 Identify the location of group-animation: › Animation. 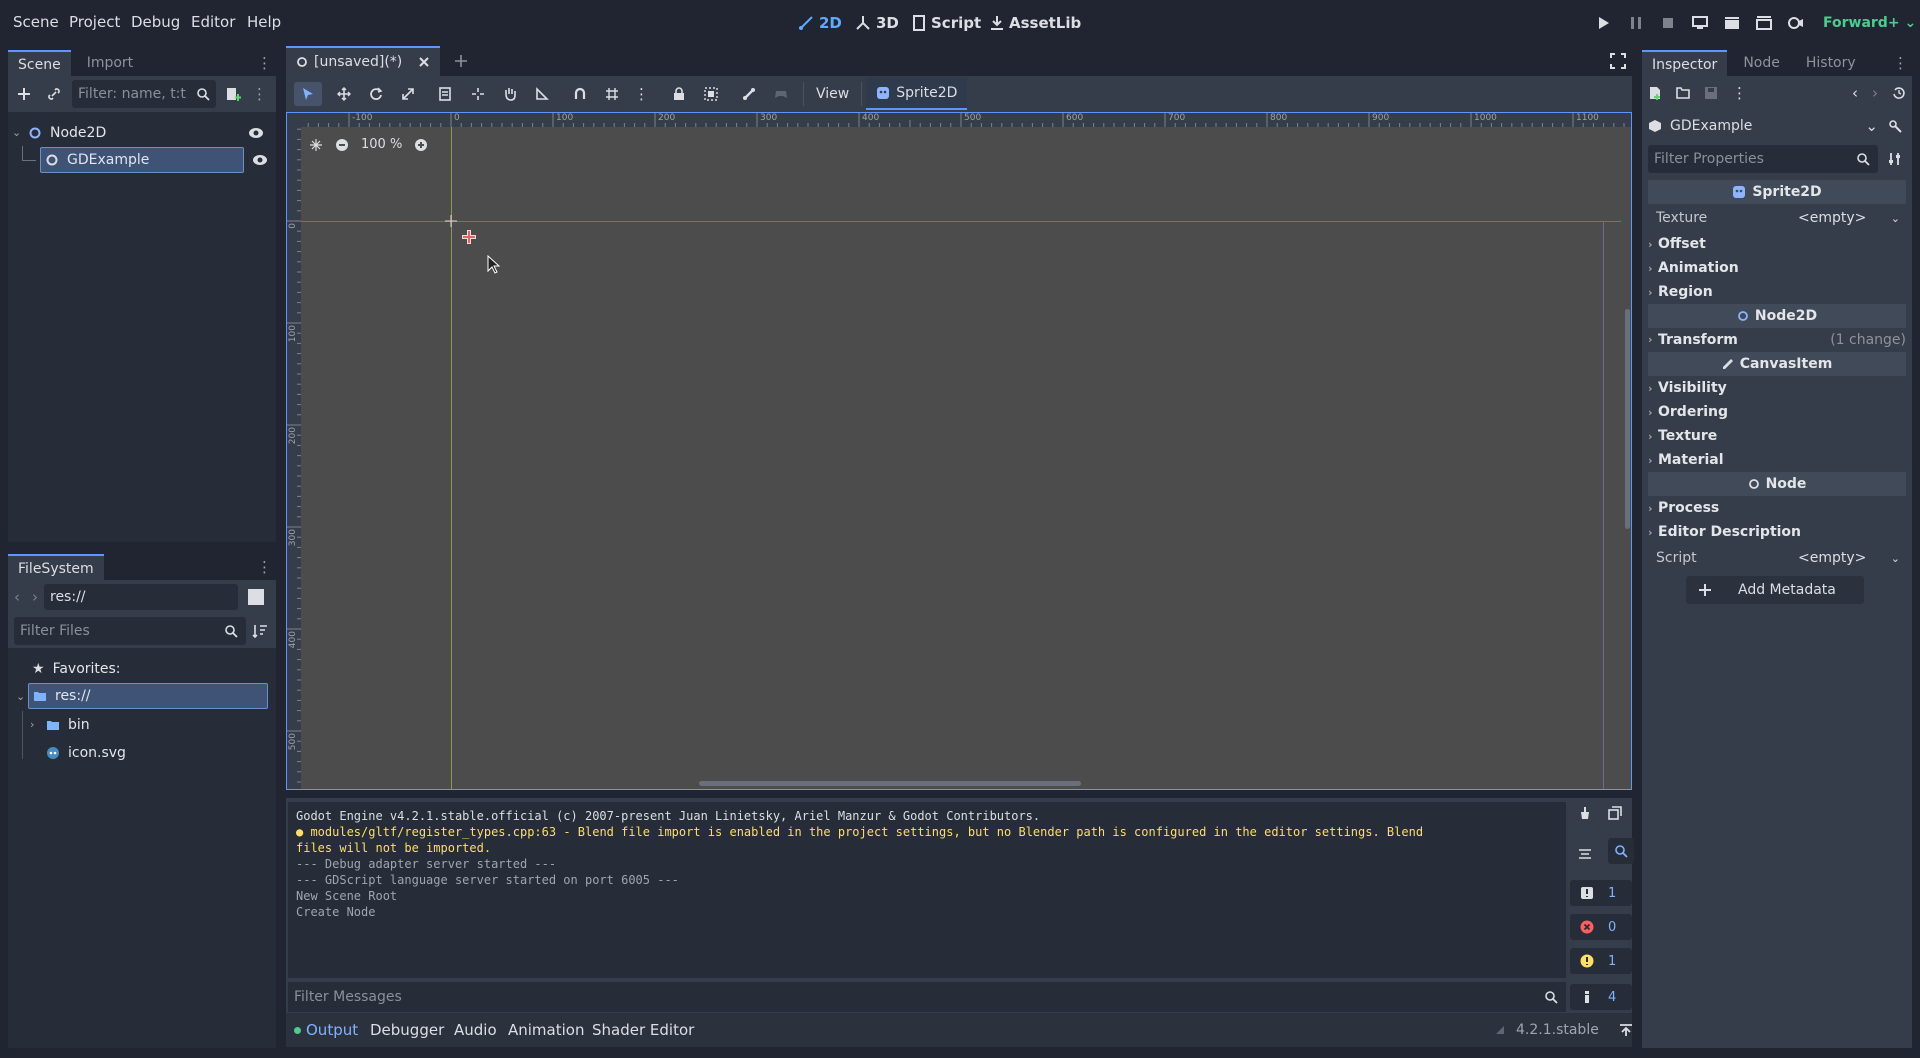
(1777, 268).